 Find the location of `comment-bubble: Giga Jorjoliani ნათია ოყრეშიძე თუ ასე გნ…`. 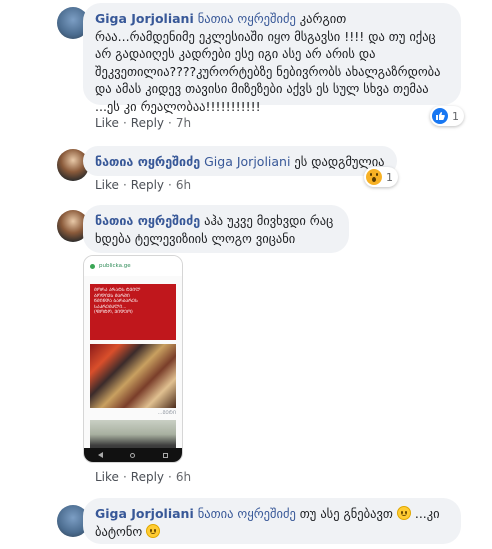

comment-bubble: Giga Jorjoliani ნათია ოყრეშიძე თუ ასე გნ… is located at coordinates (272, 521).